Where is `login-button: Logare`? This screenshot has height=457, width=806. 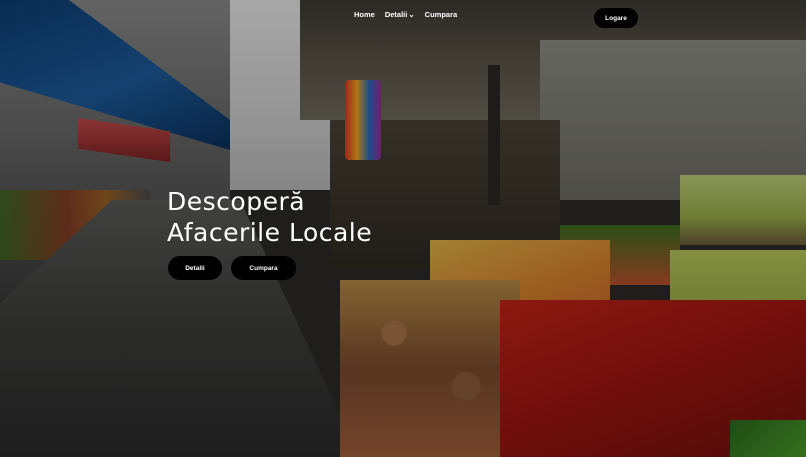
login-button: Logare is located at coordinates (616, 18).